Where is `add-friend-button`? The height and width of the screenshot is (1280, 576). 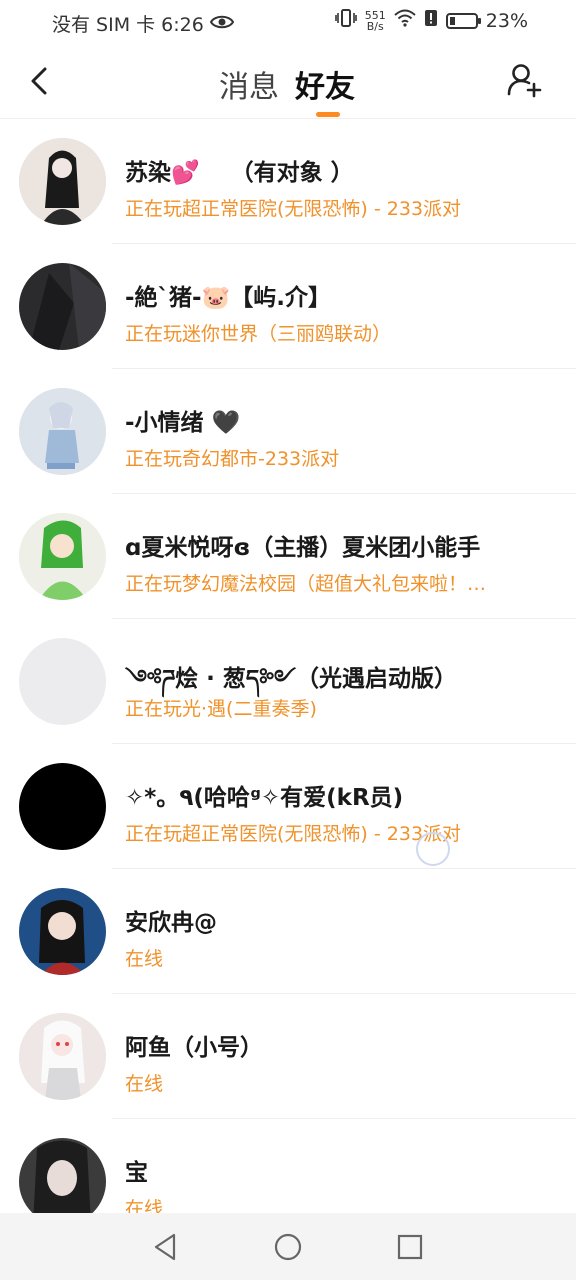 add-friend-button is located at coordinates (524, 80).